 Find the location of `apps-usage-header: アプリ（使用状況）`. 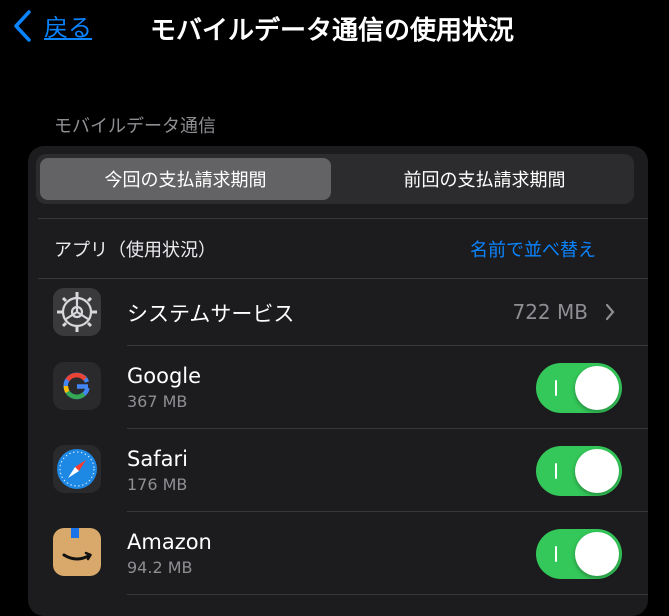

apps-usage-header: アプリ（使用状況） is located at coordinates (135, 250).